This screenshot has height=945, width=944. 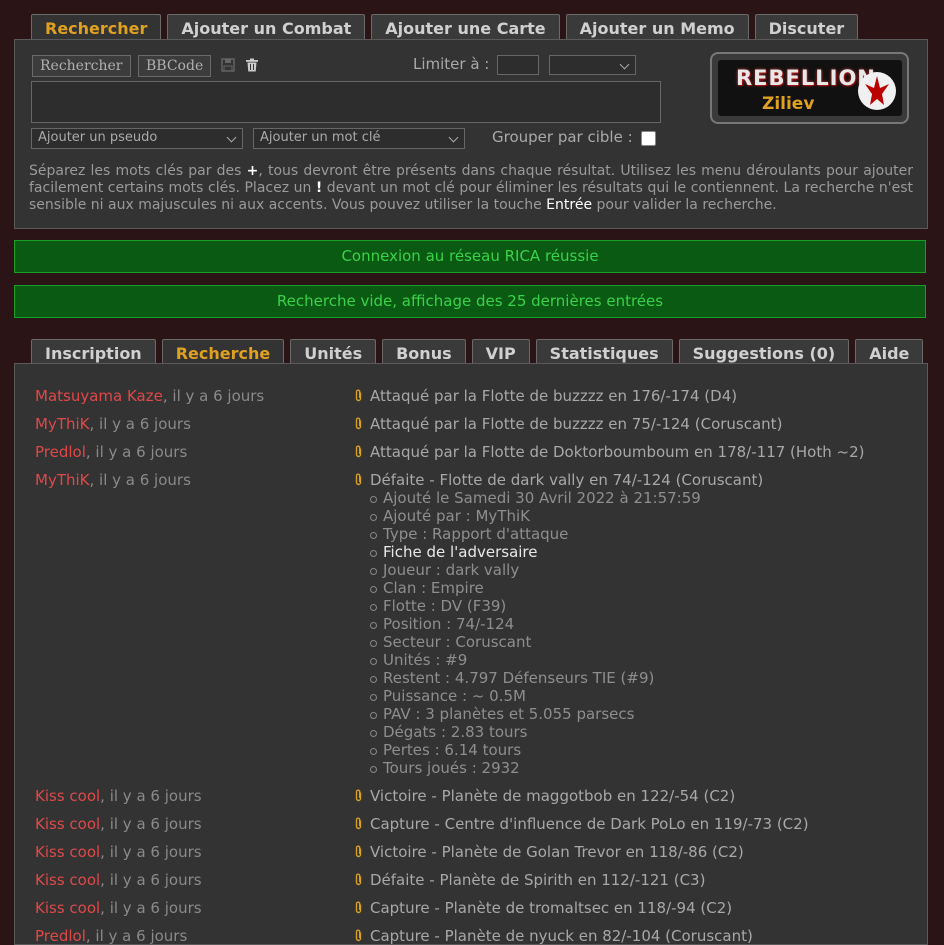 What do you see at coordinates (228, 65) in the screenshot?
I see `save-icon` at bounding box center [228, 65].